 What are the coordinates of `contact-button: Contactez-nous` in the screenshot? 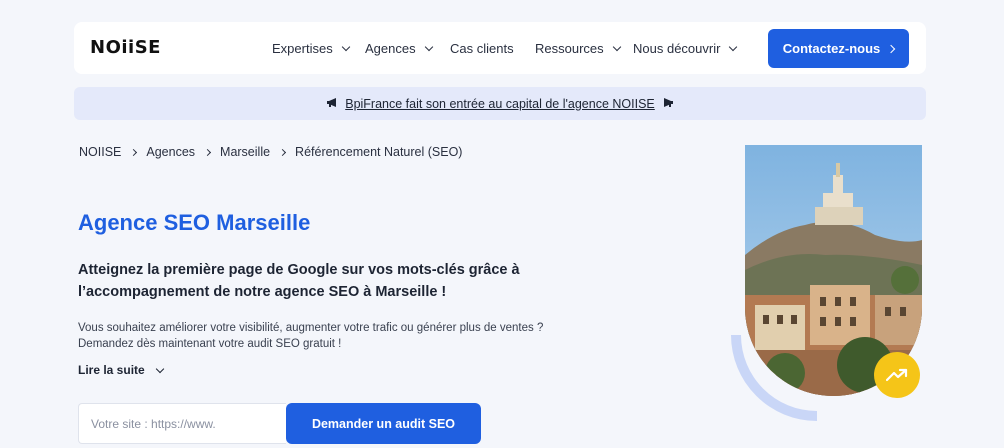 It's located at (838, 48).